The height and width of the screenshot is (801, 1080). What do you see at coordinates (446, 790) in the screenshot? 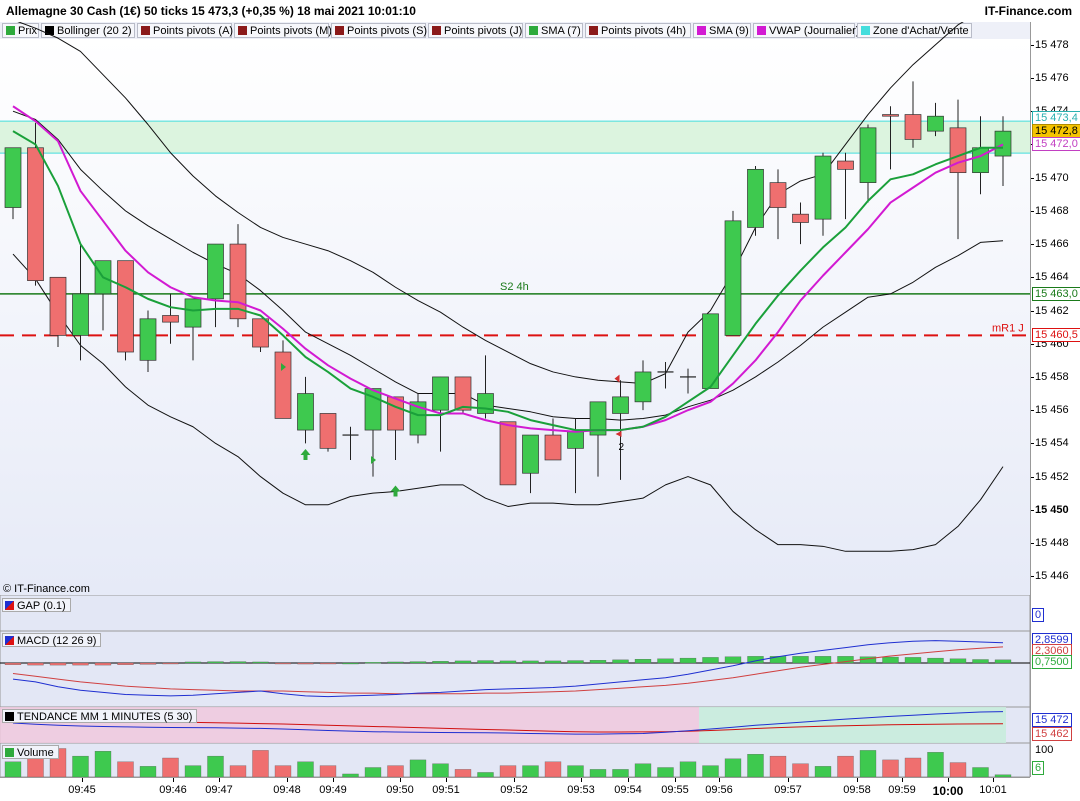
I see `time-tick-label: 09:51` at bounding box center [446, 790].